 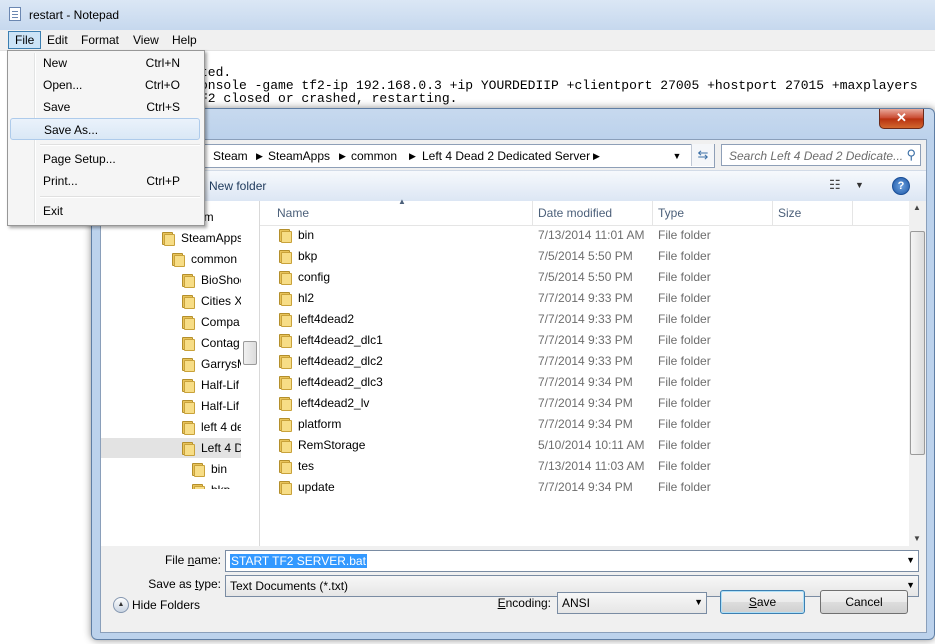 What do you see at coordinates (214, 364) in the screenshot?
I see `tree-item: GarrysM` at bounding box center [214, 364].